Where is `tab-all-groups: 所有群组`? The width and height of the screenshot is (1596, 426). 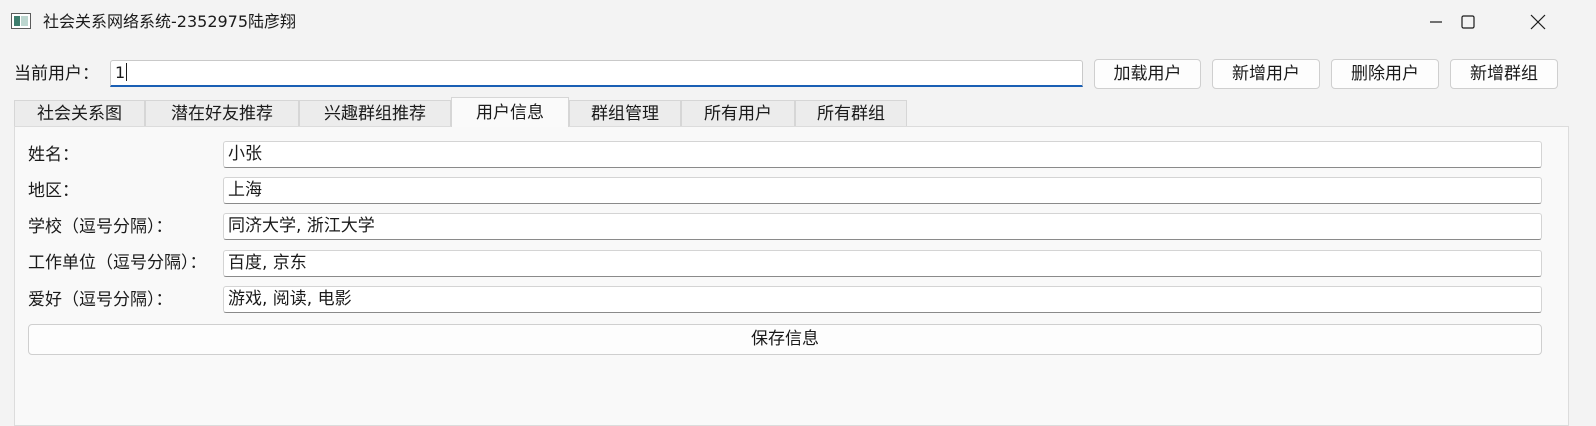 tab-all-groups: 所有群组 is located at coordinates (851, 113).